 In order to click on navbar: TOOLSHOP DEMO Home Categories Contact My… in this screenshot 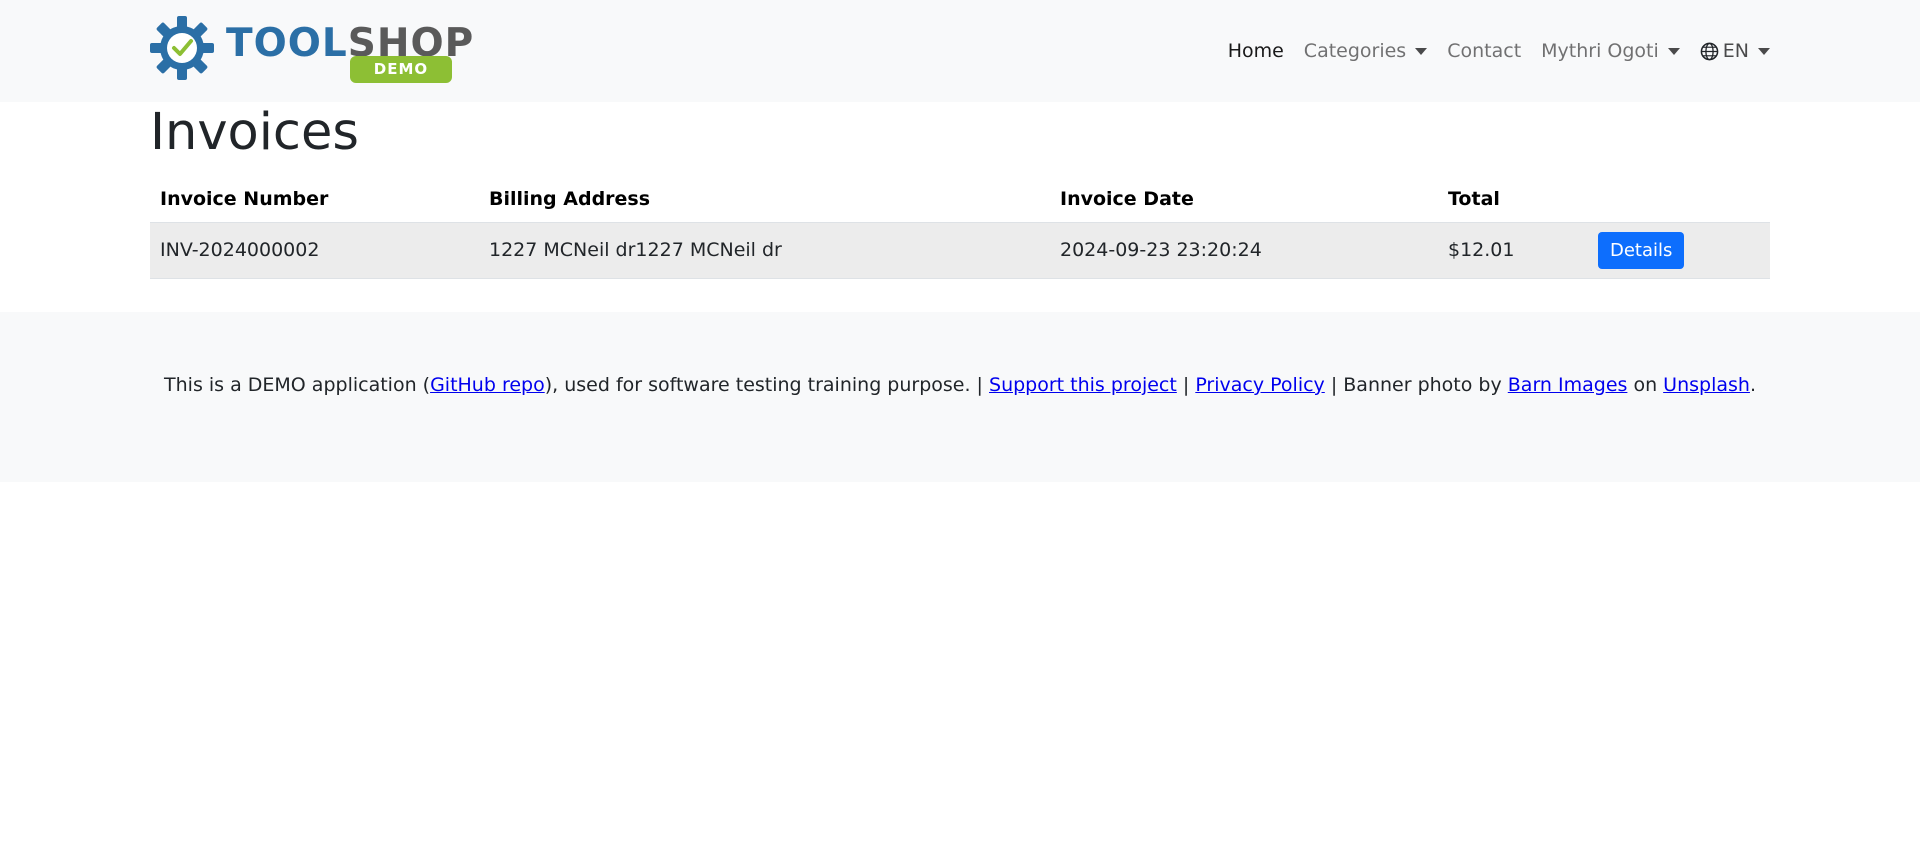, I will do `click(960, 51)`.